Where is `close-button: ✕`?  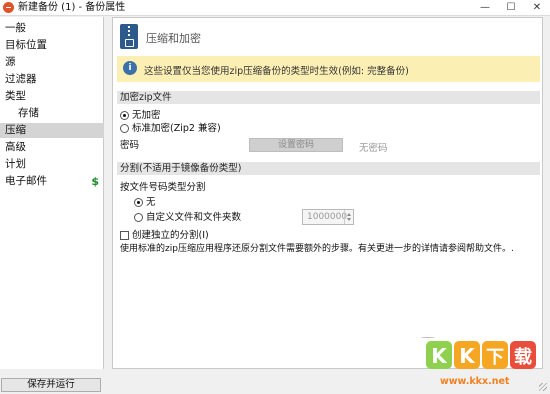 close-button: ✕ is located at coordinates (537, 7).